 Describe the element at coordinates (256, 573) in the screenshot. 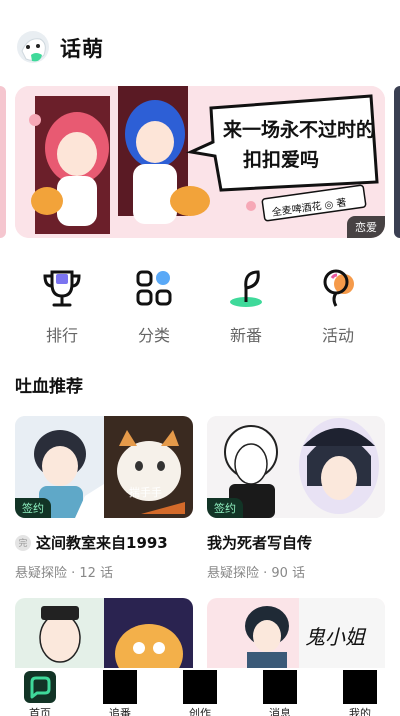

I see `comic-meta: 悬疑探险 · 90 话` at that location.